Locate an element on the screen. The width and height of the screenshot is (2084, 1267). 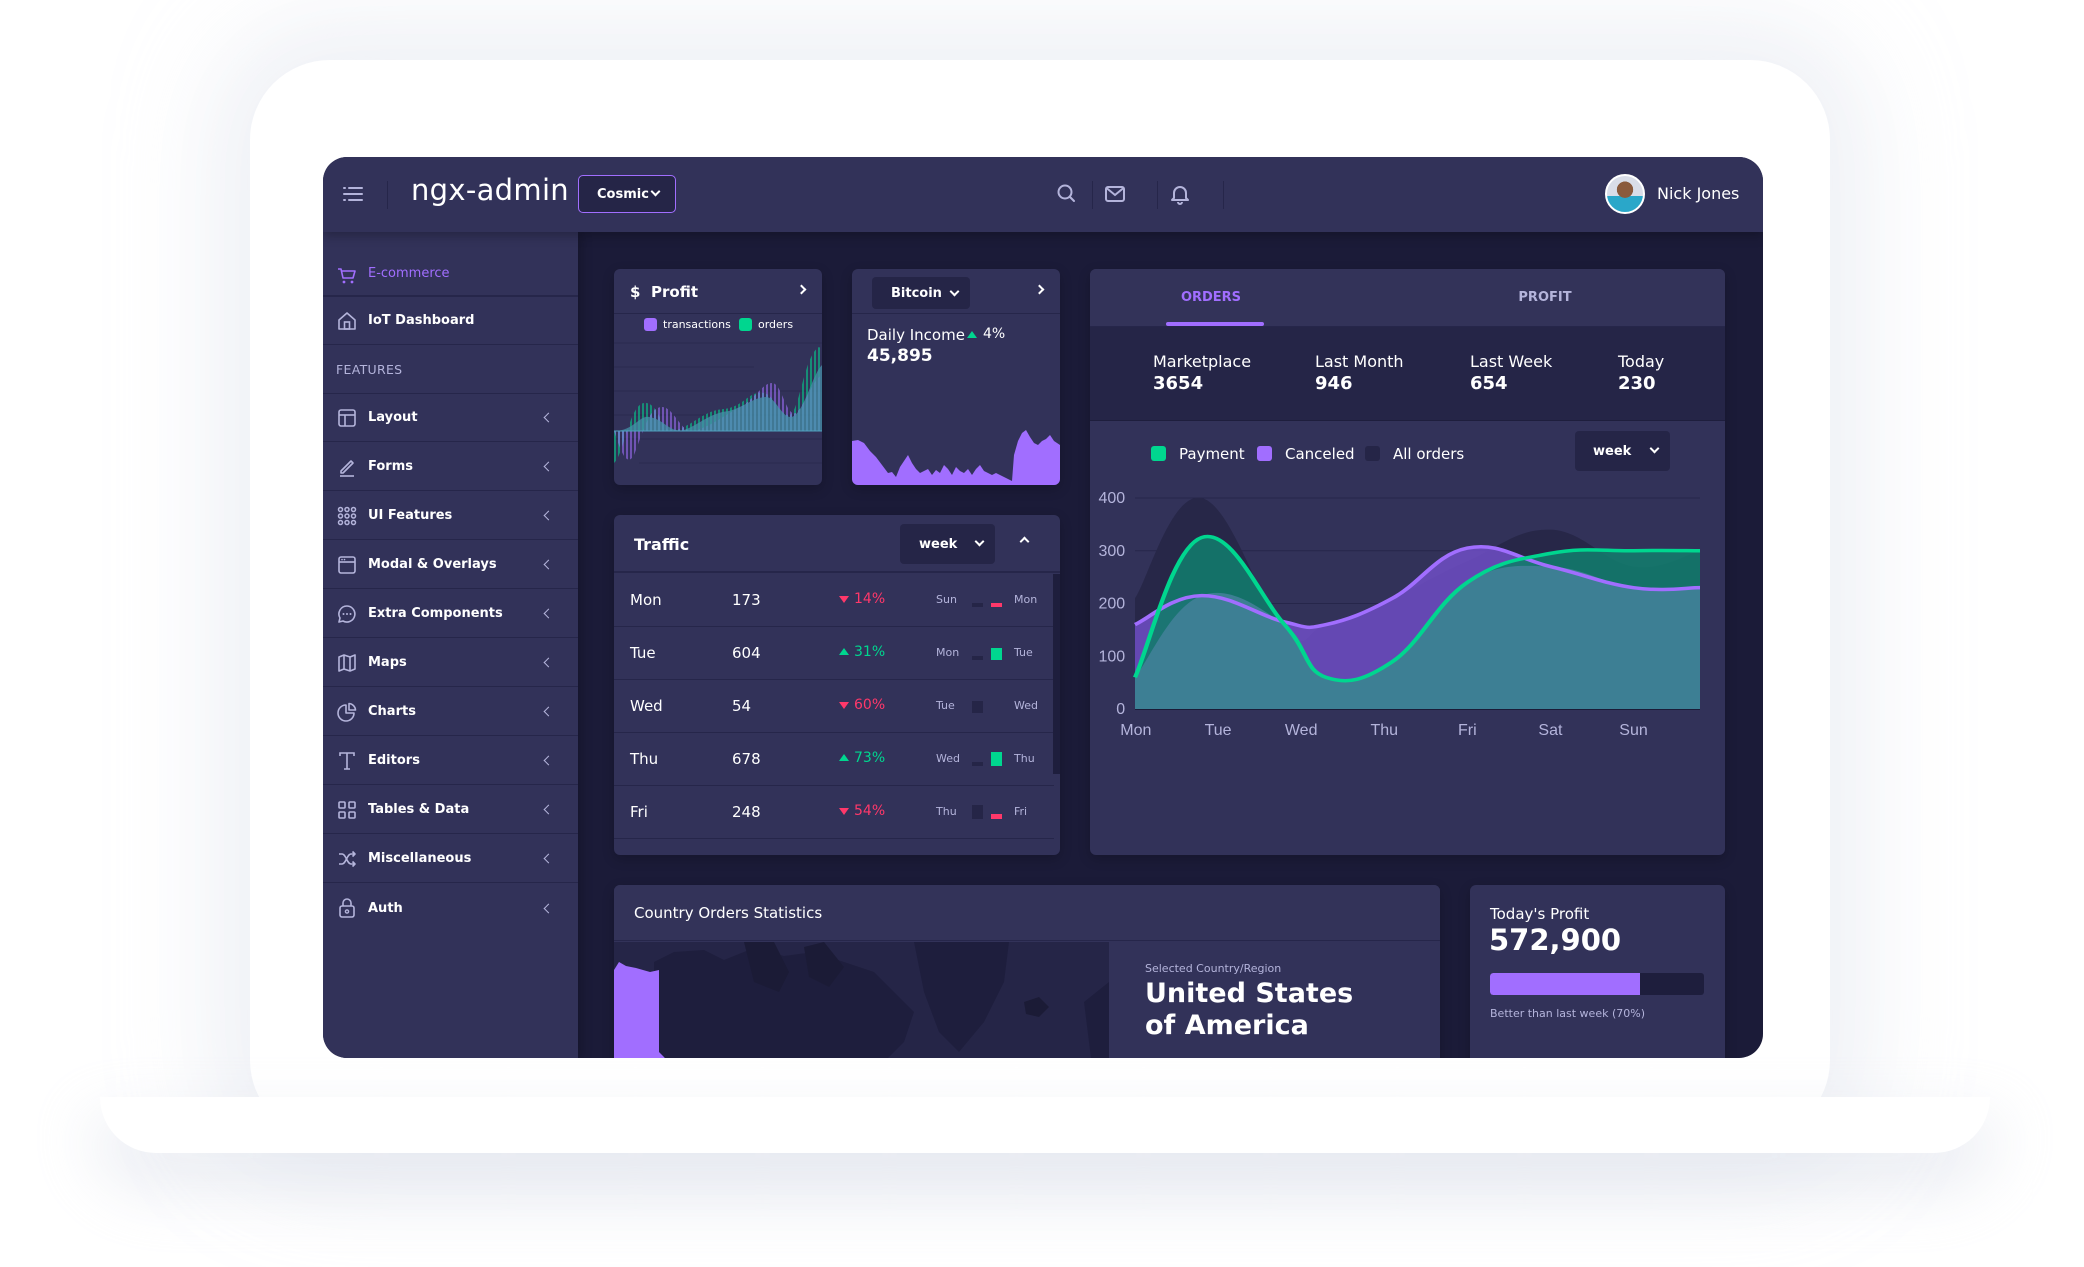
traffic-day: Tue is located at coordinates (643, 653).